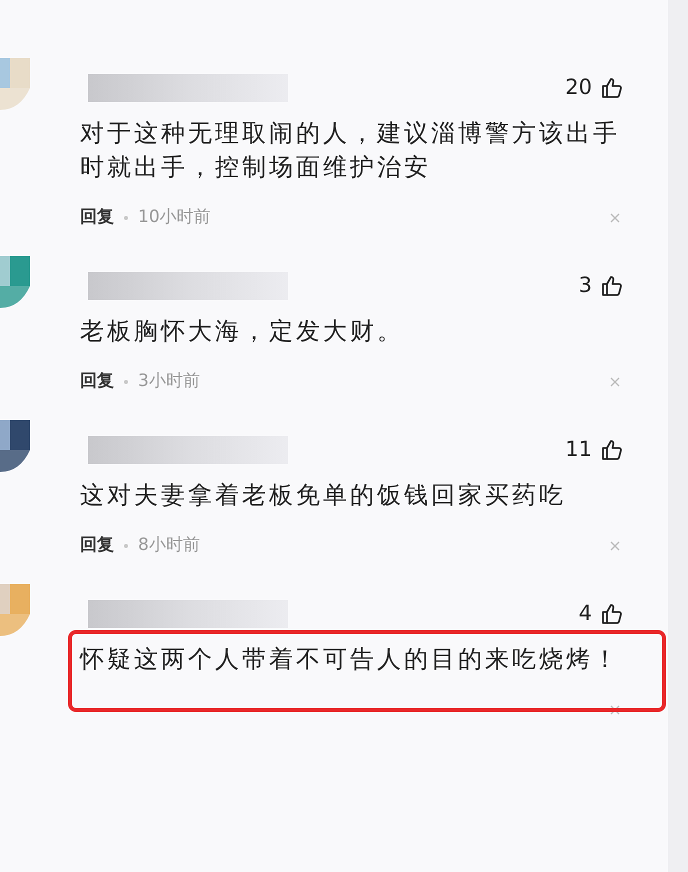 The width and height of the screenshot is (688, 872). What do you see at coordinates (242, 331) in the screenshot?
I see `comment-text: 老板胸怀大海，定发大财。` at bounding box center [242, 331].